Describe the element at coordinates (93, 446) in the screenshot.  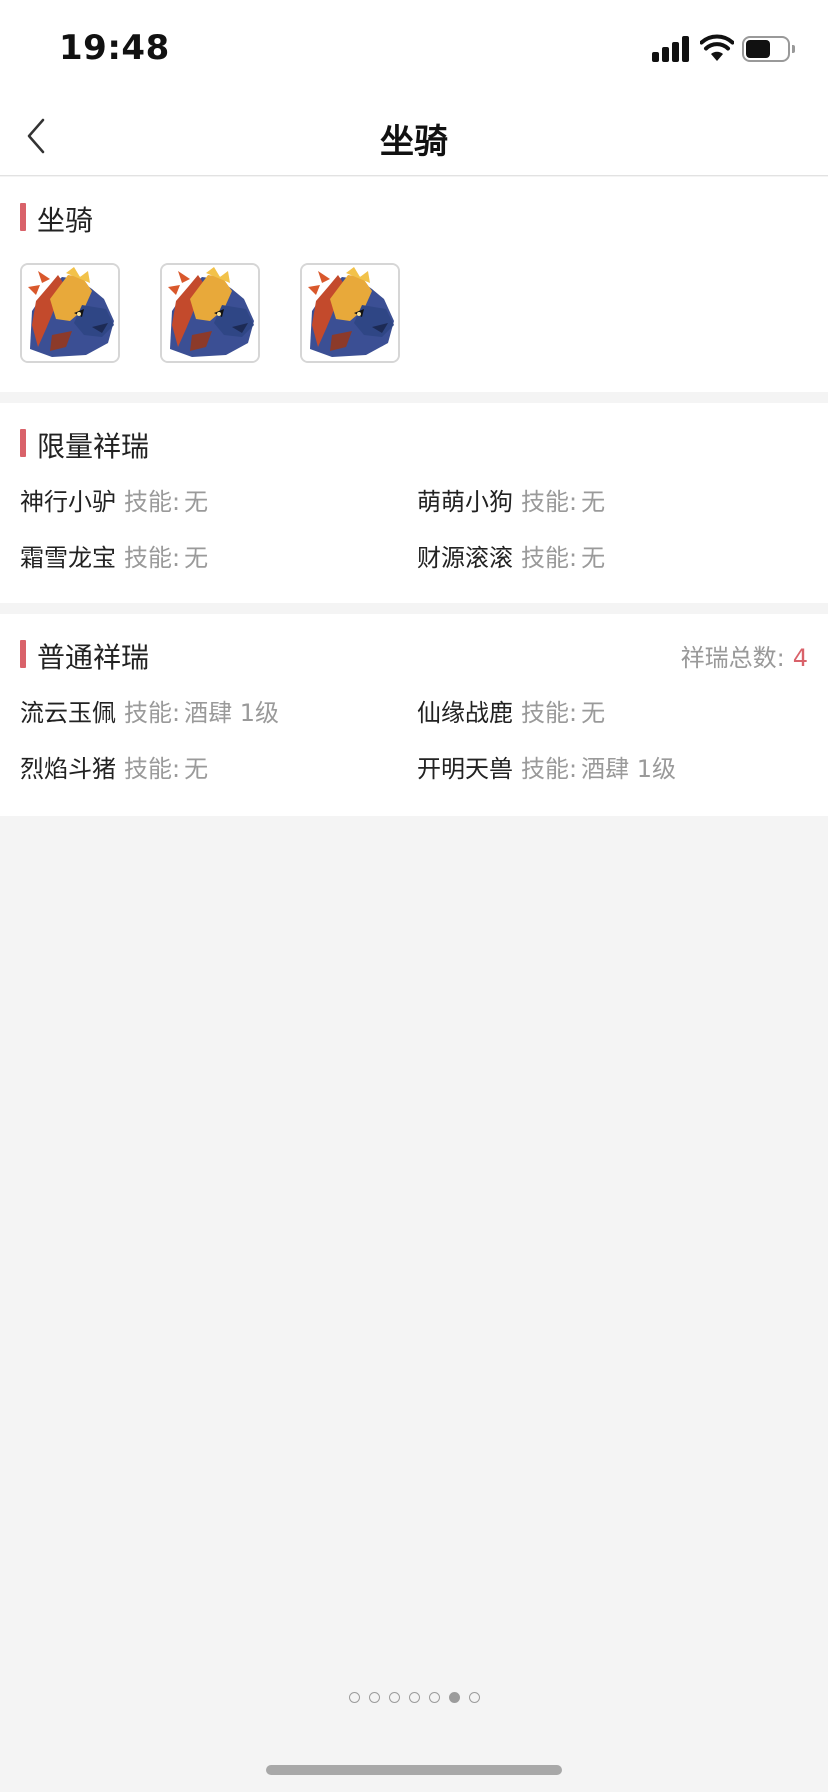
I see `section-title: 限量祥瑞` at that location.